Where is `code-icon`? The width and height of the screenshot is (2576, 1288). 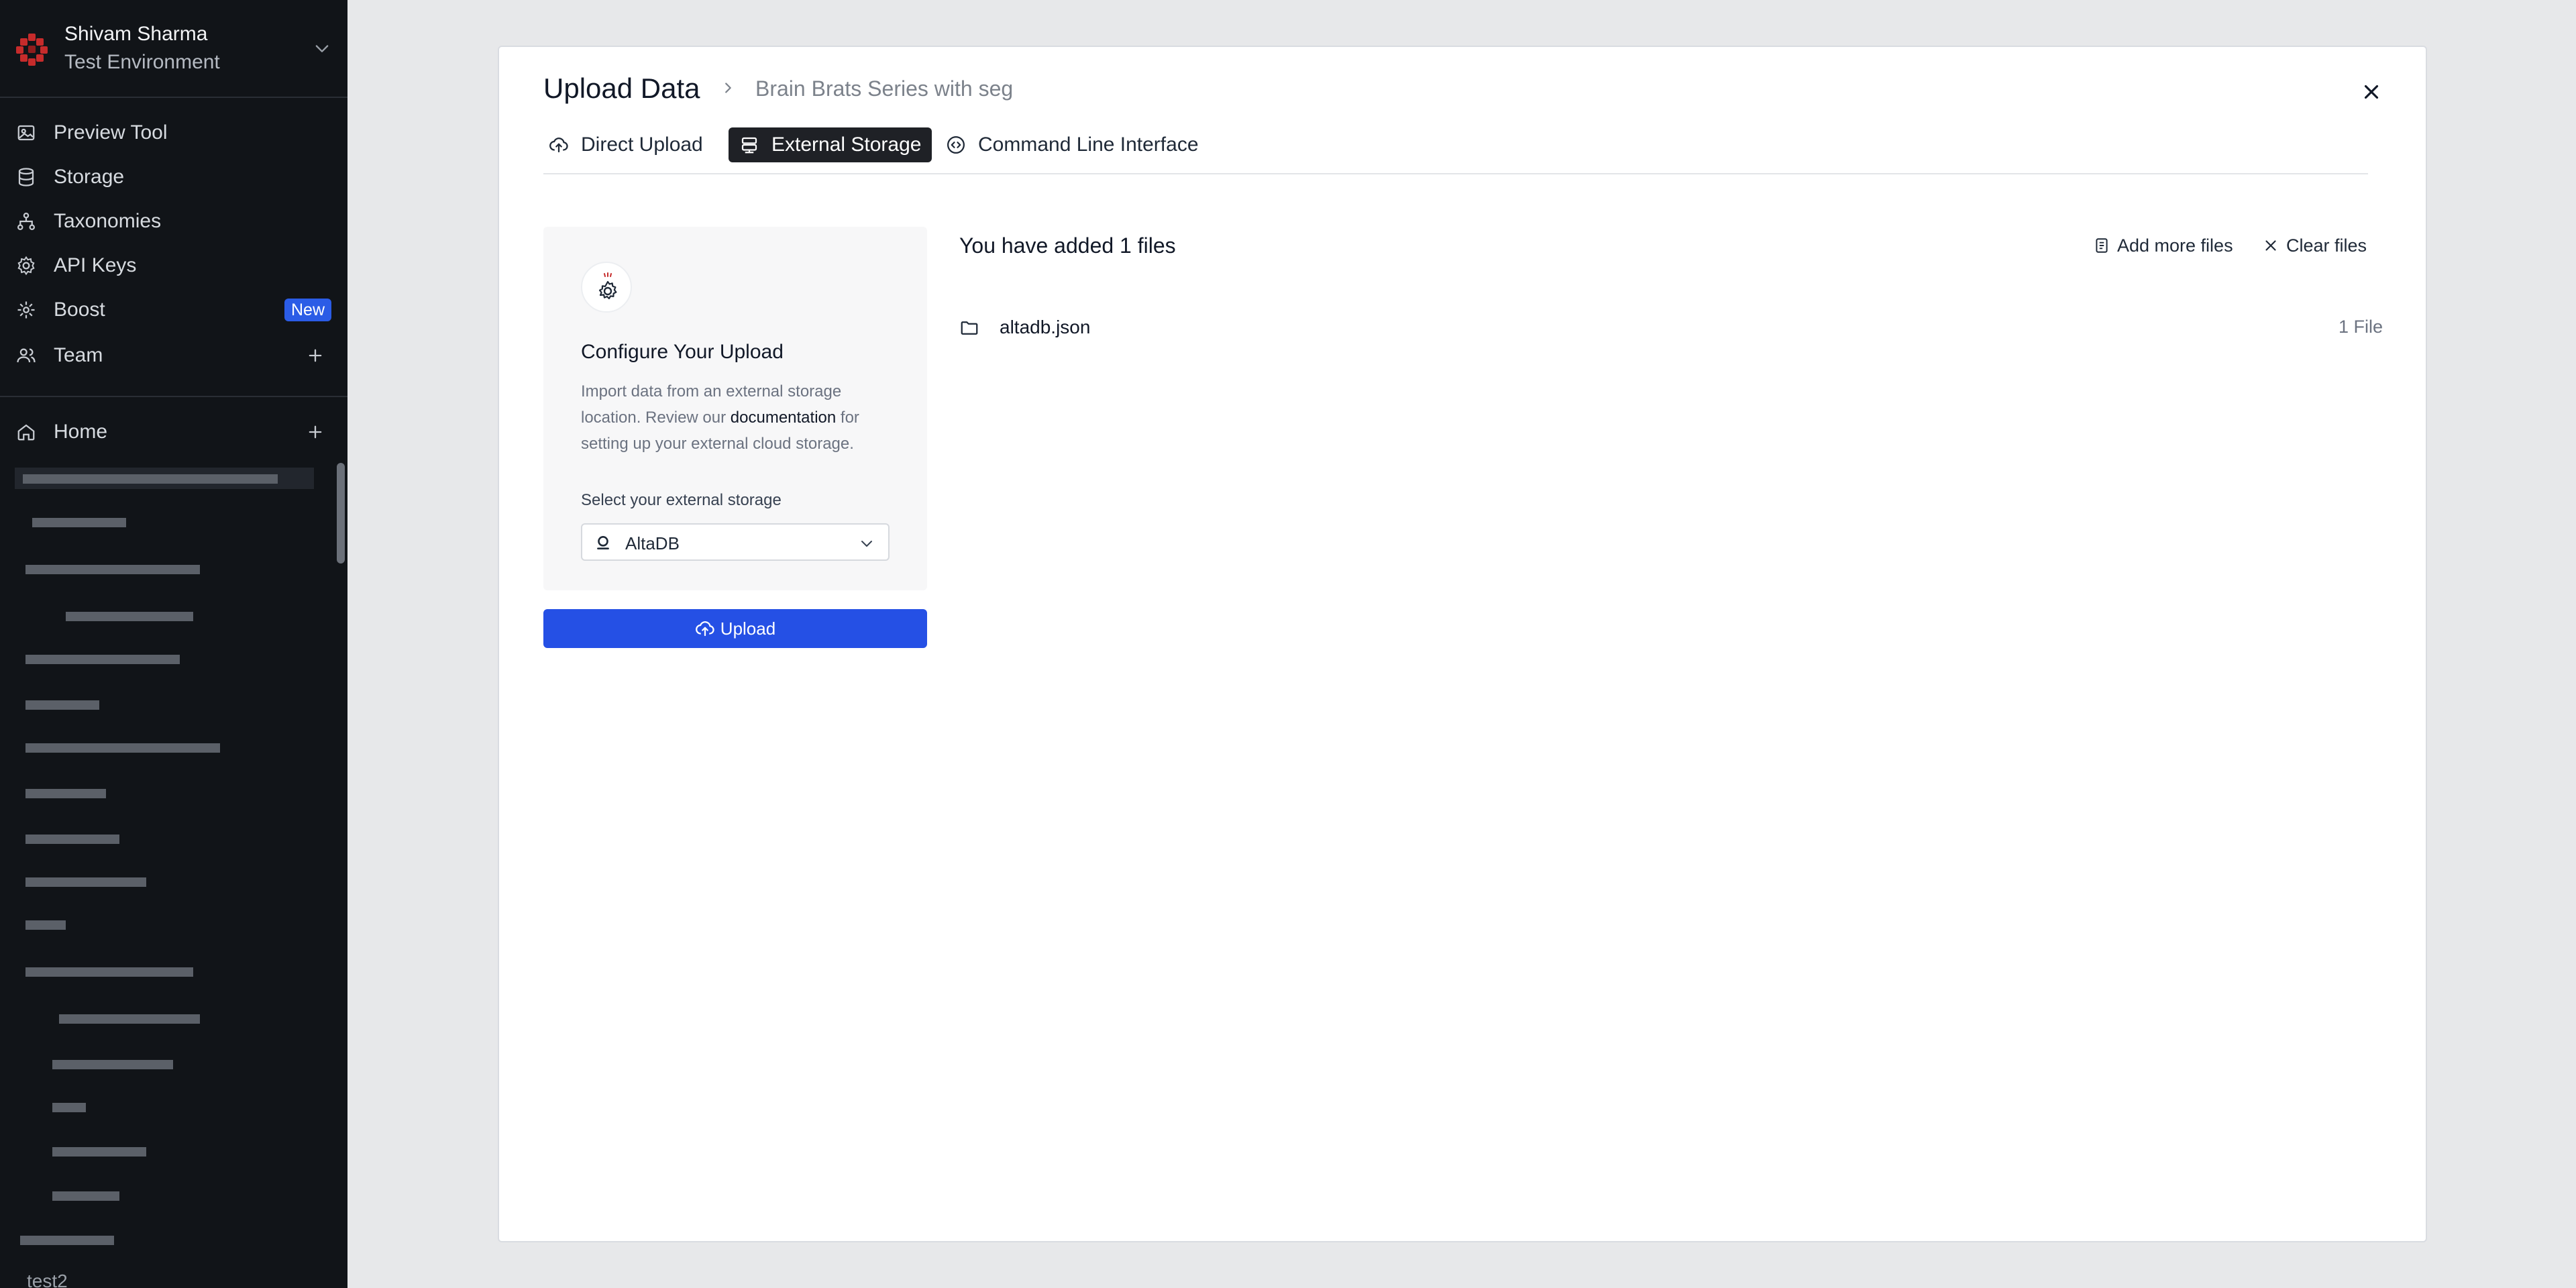 code-icon is located at coordinates (956, 145).